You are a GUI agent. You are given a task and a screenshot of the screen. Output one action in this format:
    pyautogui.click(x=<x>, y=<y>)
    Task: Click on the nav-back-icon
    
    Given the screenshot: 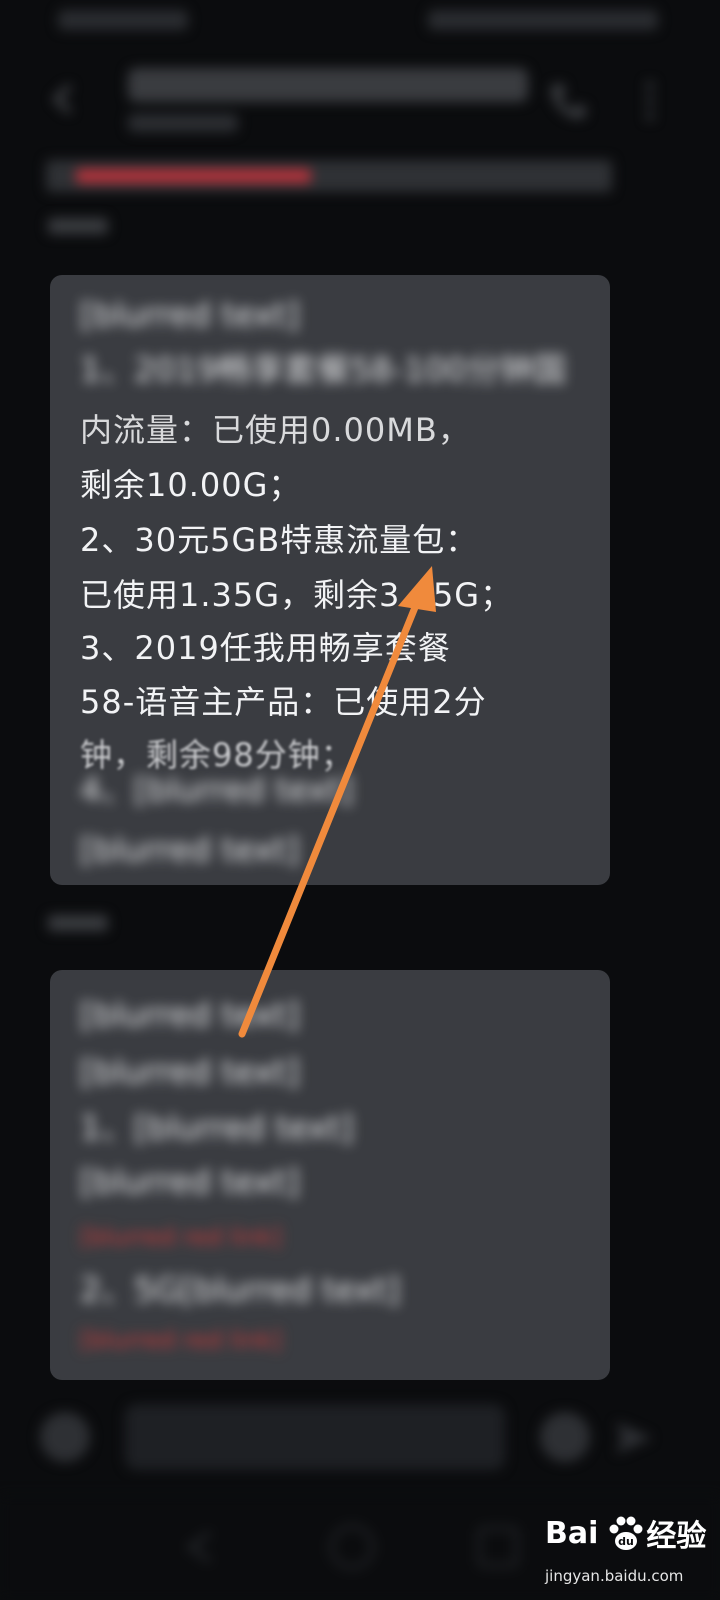 What is the action you would take?
    pyautogui.click(x=200, y=1547)
    